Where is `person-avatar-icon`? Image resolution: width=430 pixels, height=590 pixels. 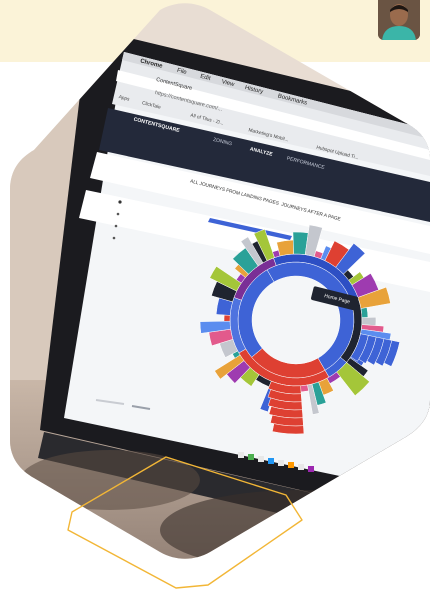
person-avatar-icon is located at coordinates (399, 20).